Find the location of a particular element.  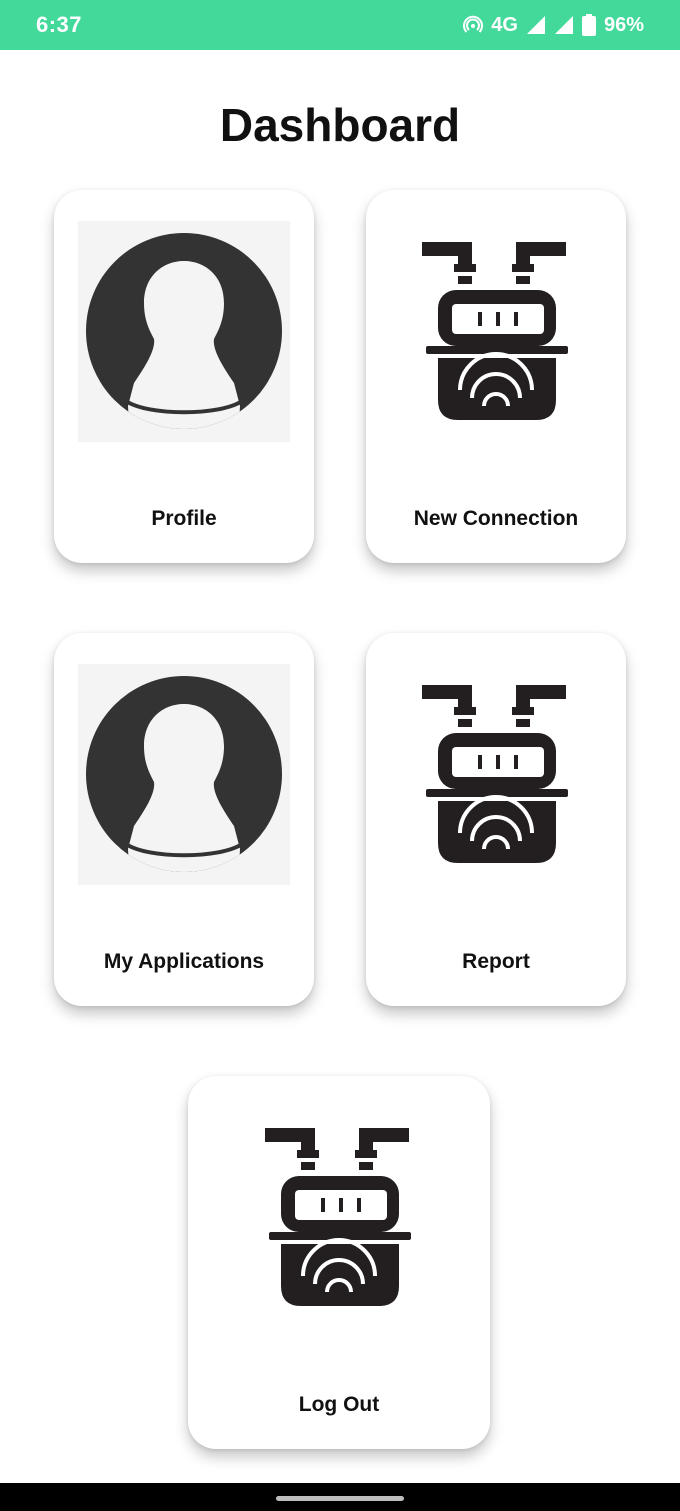

profile-label: Profile is located at coordinates (184, 518).